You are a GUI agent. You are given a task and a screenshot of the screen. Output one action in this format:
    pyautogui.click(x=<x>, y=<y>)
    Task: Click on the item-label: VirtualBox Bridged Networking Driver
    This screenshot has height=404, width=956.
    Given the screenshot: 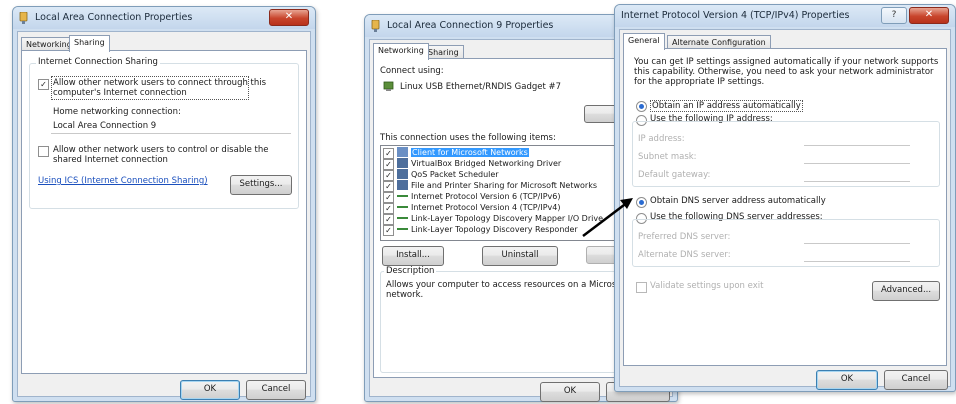 What is the action you would take?
    pyautogui.click(x=486, y=163)
    